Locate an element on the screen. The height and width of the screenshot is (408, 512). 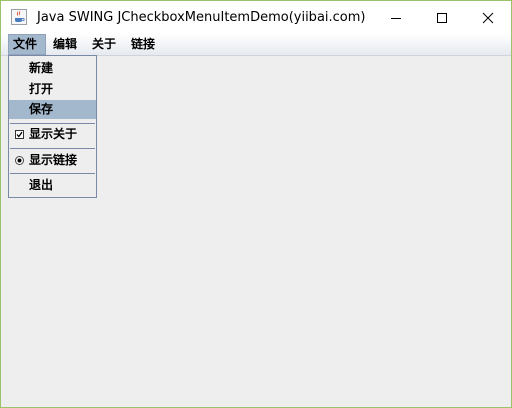
menu-edit: 编辑 is located at coordinates (65, 44).